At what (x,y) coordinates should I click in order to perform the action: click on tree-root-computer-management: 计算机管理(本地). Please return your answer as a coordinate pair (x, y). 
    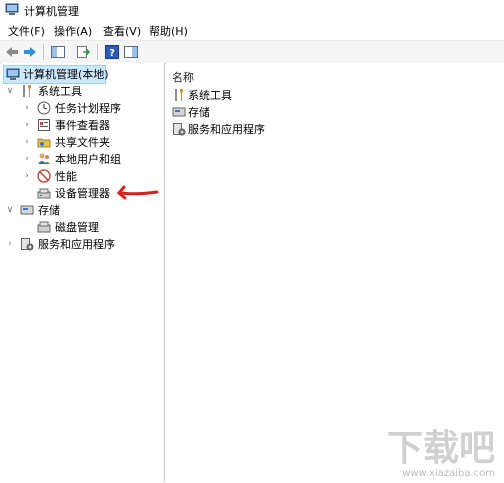
    Looking at the image, I should click on (56, 74).